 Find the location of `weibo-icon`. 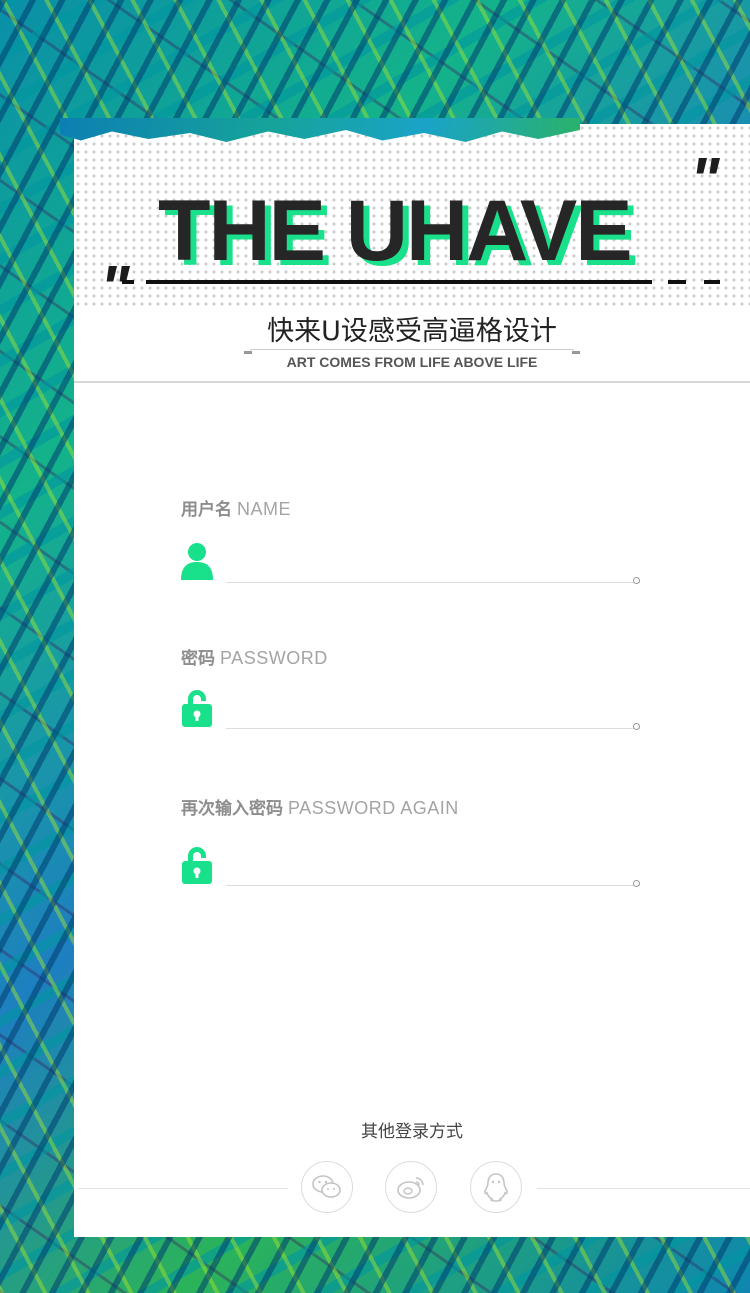

weibo-icon is located at coordinates (410, 1188).